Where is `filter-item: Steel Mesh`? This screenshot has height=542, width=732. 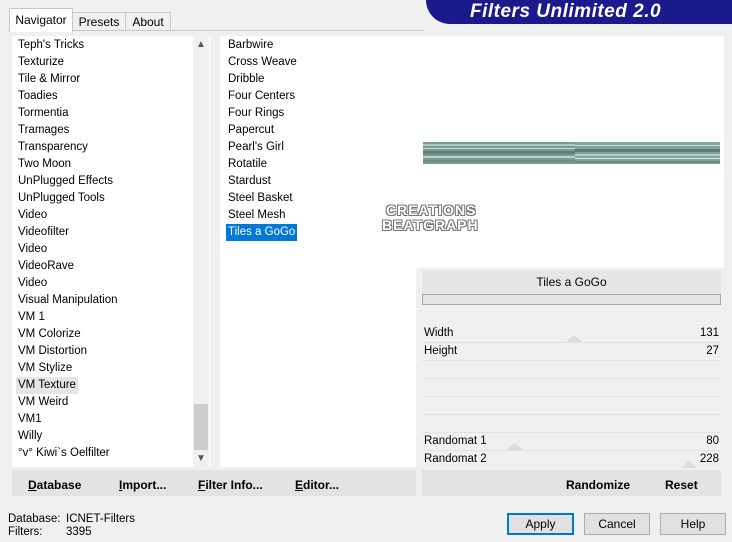 filter-item: Steel Mesh is located at coordinates (257, 215).